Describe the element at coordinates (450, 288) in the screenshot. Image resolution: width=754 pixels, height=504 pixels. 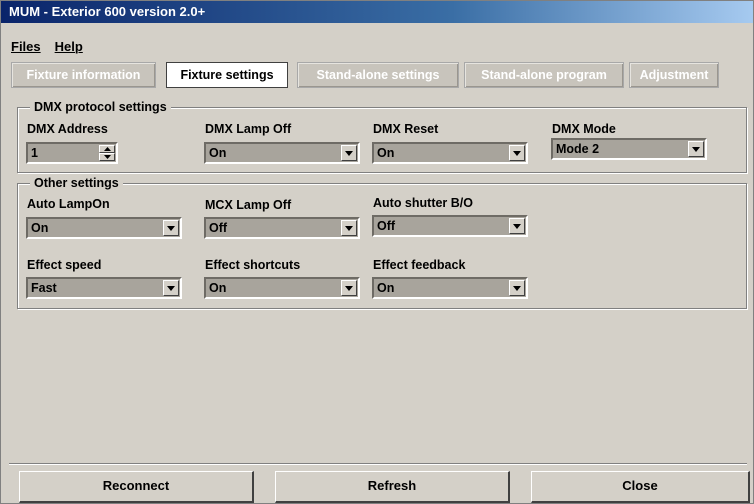
I see `effect-feedback-select: On` at that location.